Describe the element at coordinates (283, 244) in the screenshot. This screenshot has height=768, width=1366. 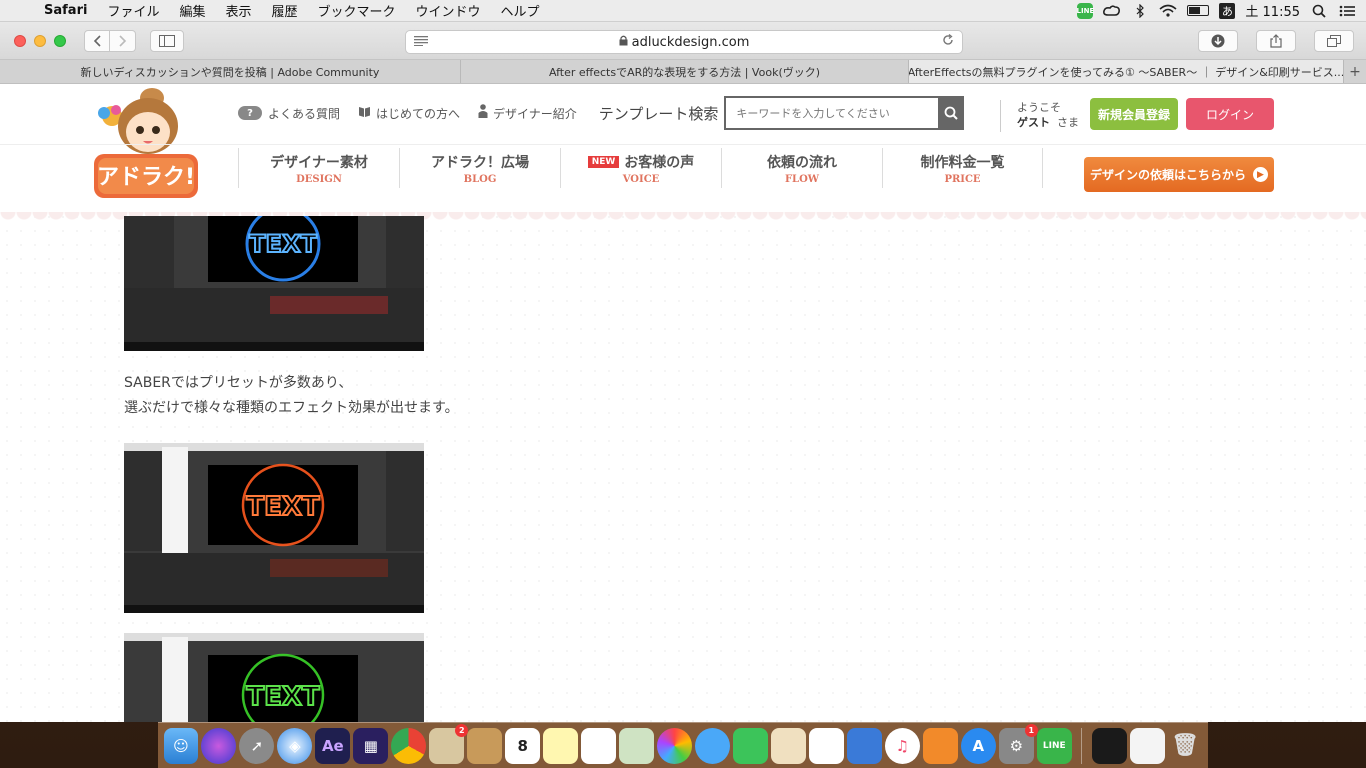
I see `svg-text: TEXT` at that location.